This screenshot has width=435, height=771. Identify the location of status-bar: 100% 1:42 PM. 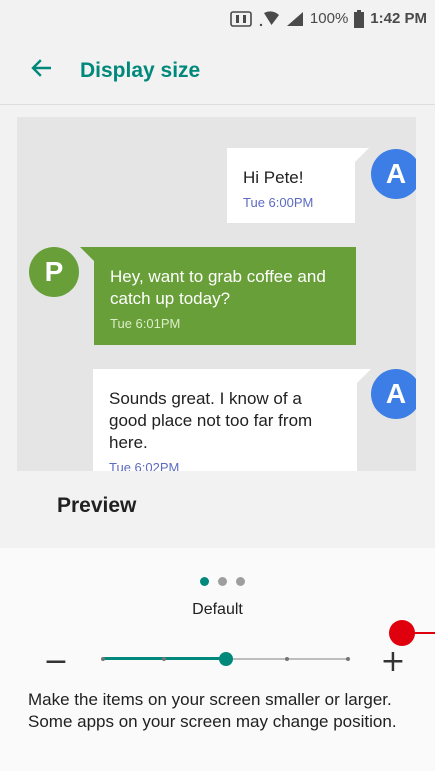
(217, 18).